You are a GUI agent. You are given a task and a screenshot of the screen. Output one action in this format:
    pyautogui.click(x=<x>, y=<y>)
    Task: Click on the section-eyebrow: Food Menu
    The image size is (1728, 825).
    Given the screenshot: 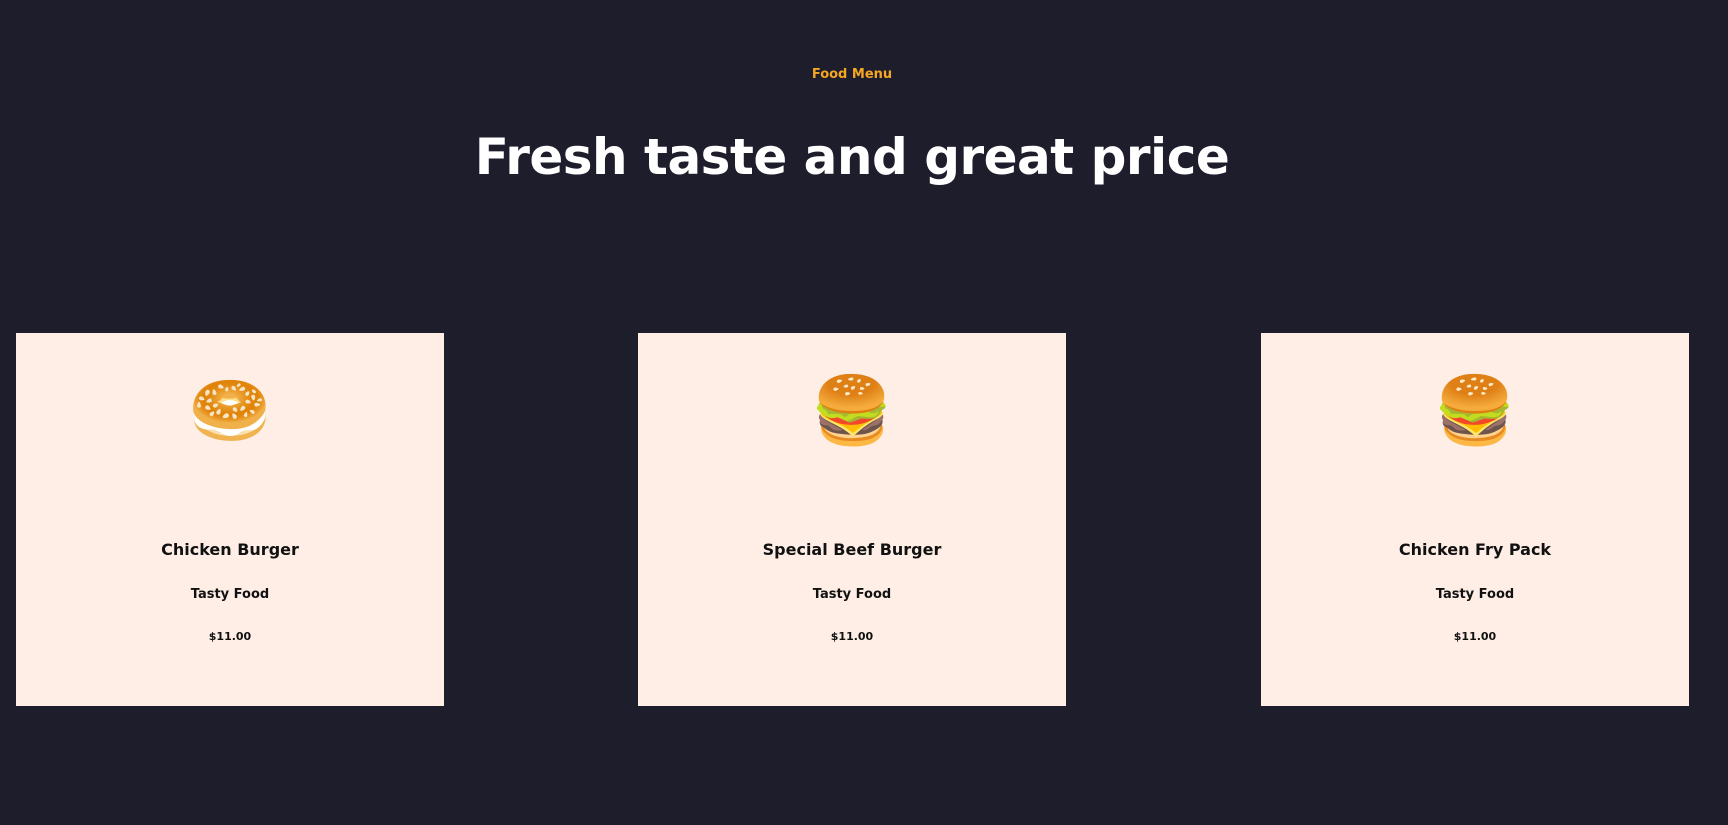 What is the action you would take?
    pyautogui.click(x=852, y=74)
    